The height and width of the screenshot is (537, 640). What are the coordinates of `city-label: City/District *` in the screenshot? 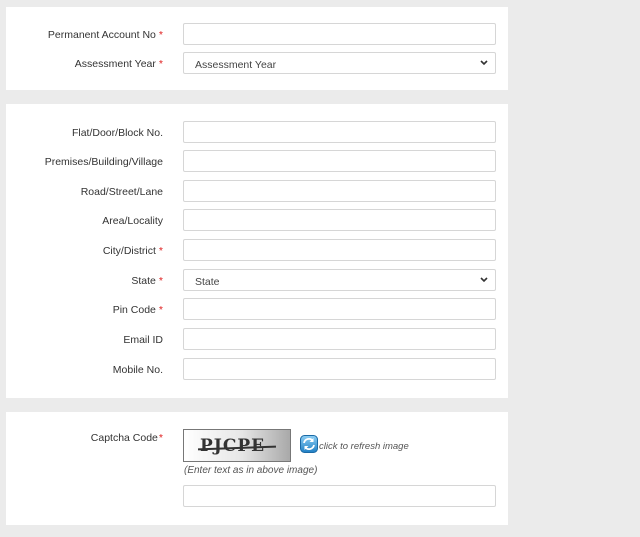 It's located at (132, 251).